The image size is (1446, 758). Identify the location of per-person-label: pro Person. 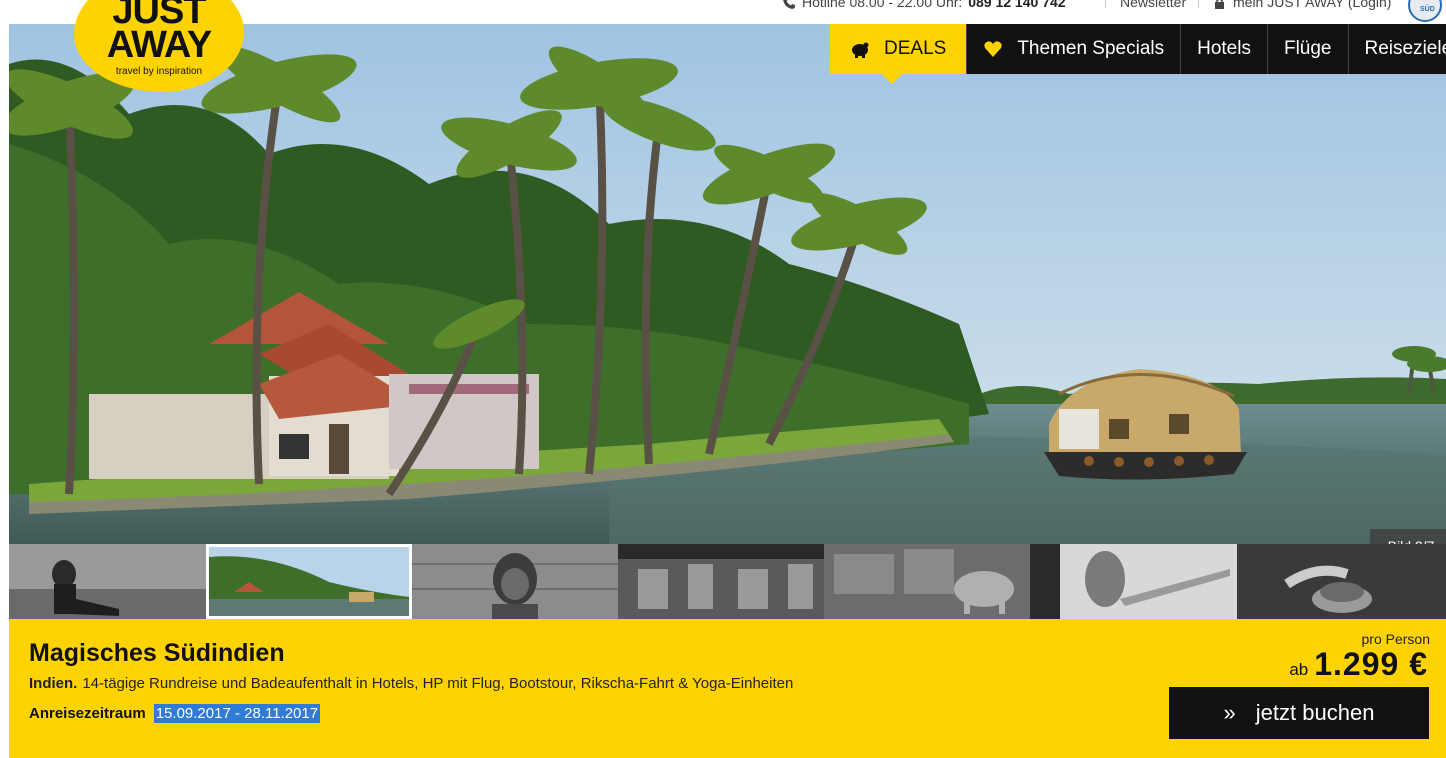
(1395, 639).